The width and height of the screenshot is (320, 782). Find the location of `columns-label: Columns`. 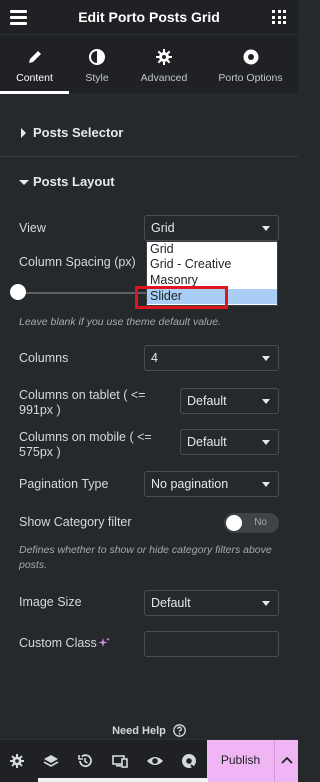

columns-label: Columns is located at coordinates (44, 358).